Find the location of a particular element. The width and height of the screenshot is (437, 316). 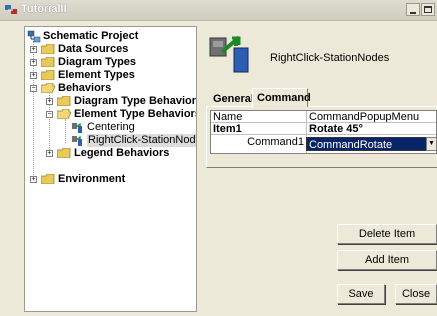

tab-general: General is located at coordinates (231, 99).